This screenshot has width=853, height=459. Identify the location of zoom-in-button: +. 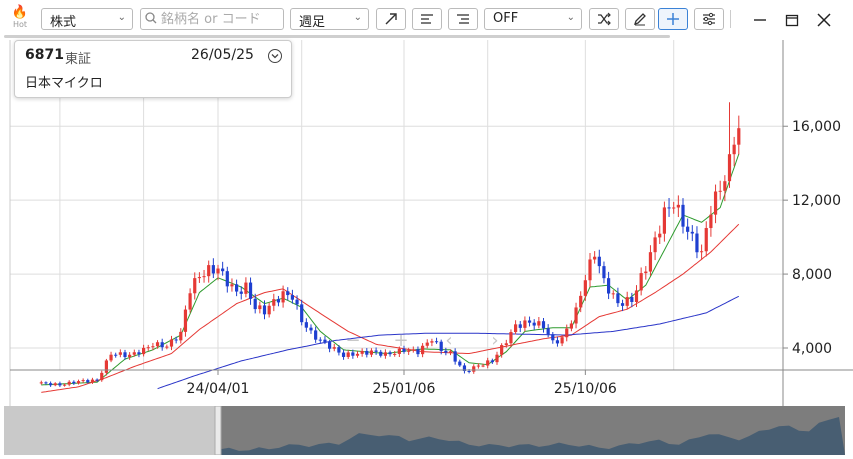
(401, 341).